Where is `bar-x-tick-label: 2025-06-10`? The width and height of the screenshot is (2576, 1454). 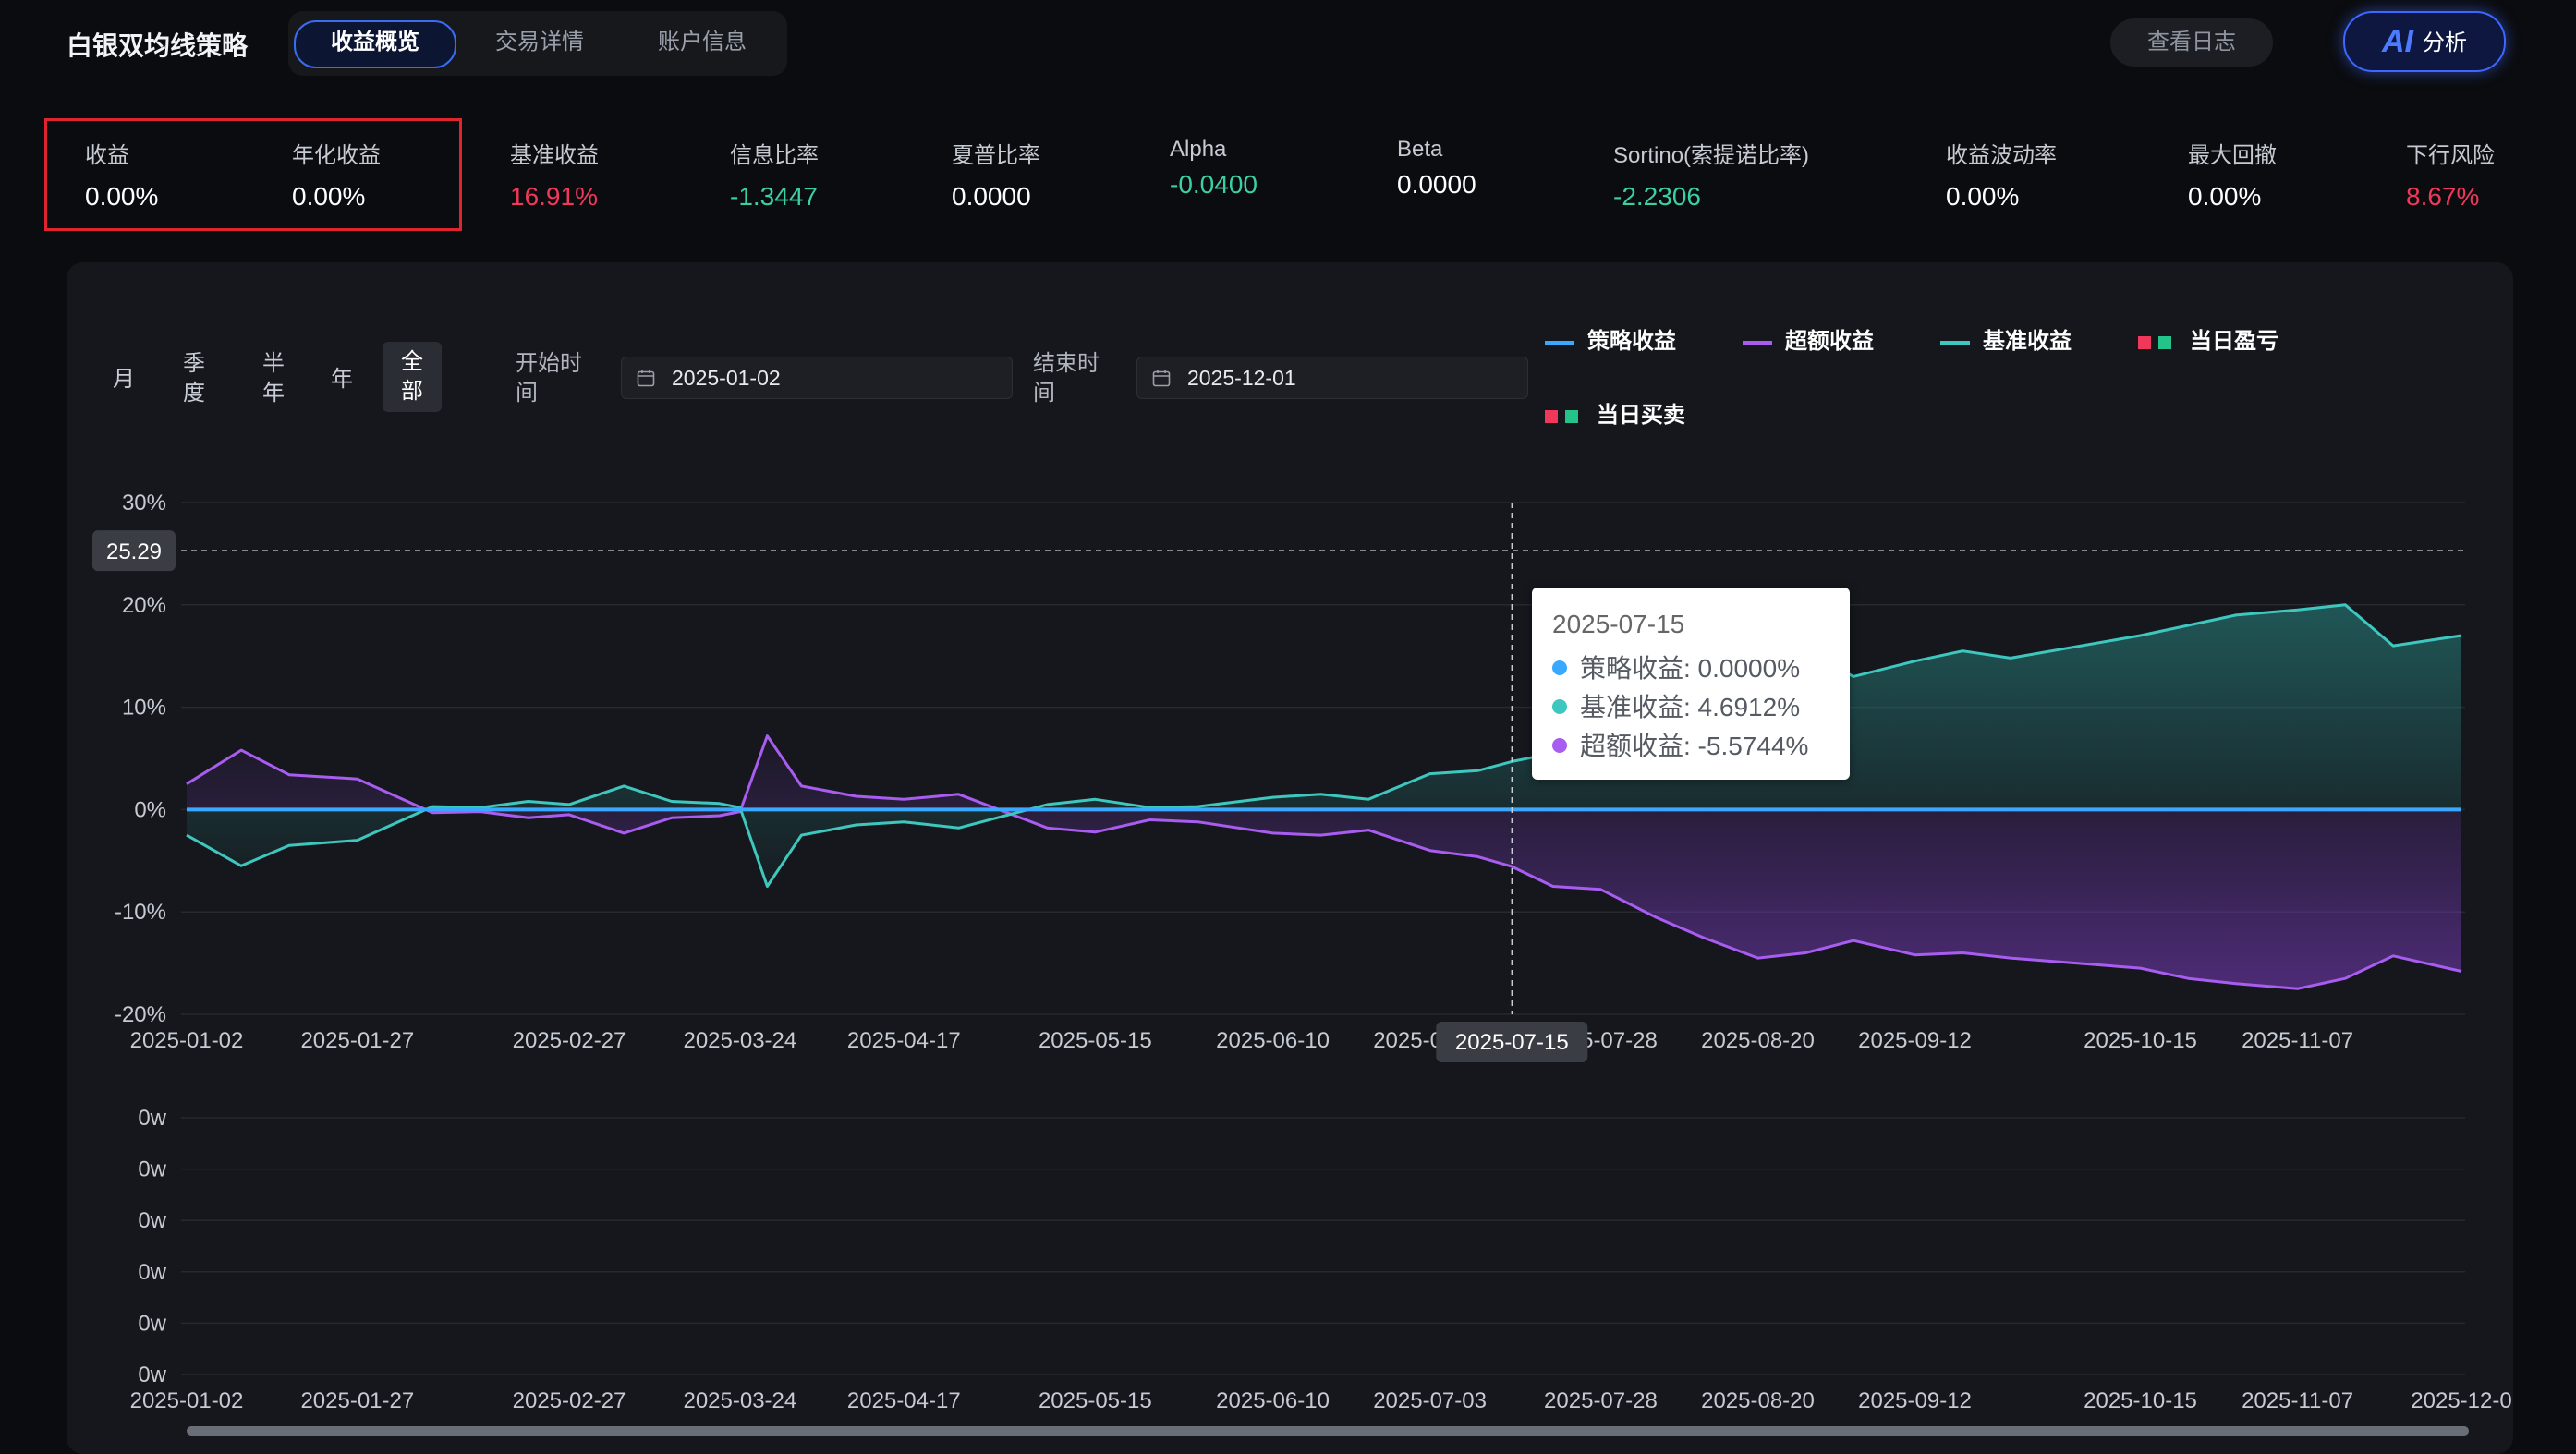 bar-x-tick-label: 2025-06-10 is located at coordinates (1273, 1400).